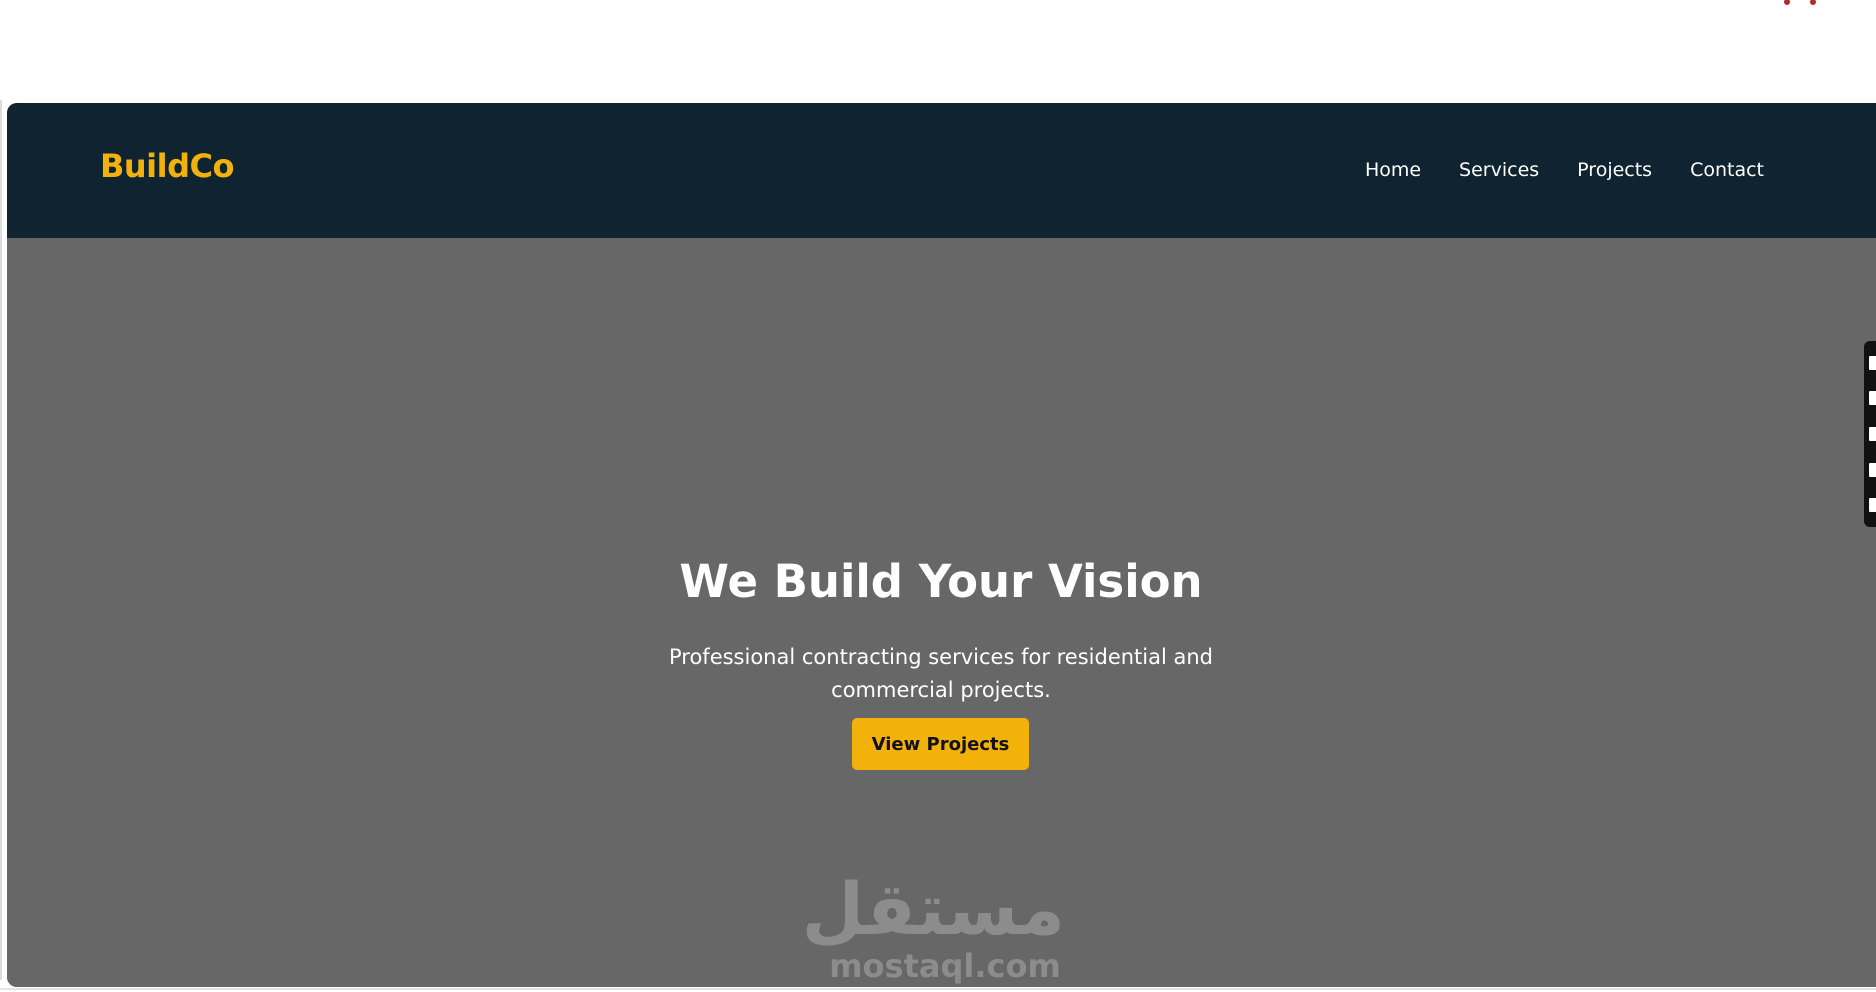 The width and height of the screenshot is (1876, 992). Describe the element at coordinates (1499, 170) in the screenshot. I see `nav-link-services: Services` at that location.